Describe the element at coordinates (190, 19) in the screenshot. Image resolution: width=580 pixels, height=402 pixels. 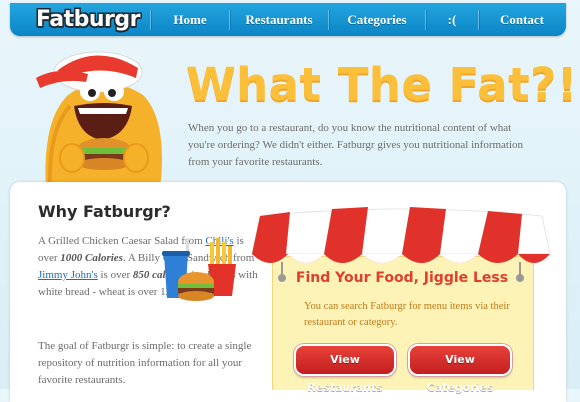
I see `nav-home: Home` at that location.